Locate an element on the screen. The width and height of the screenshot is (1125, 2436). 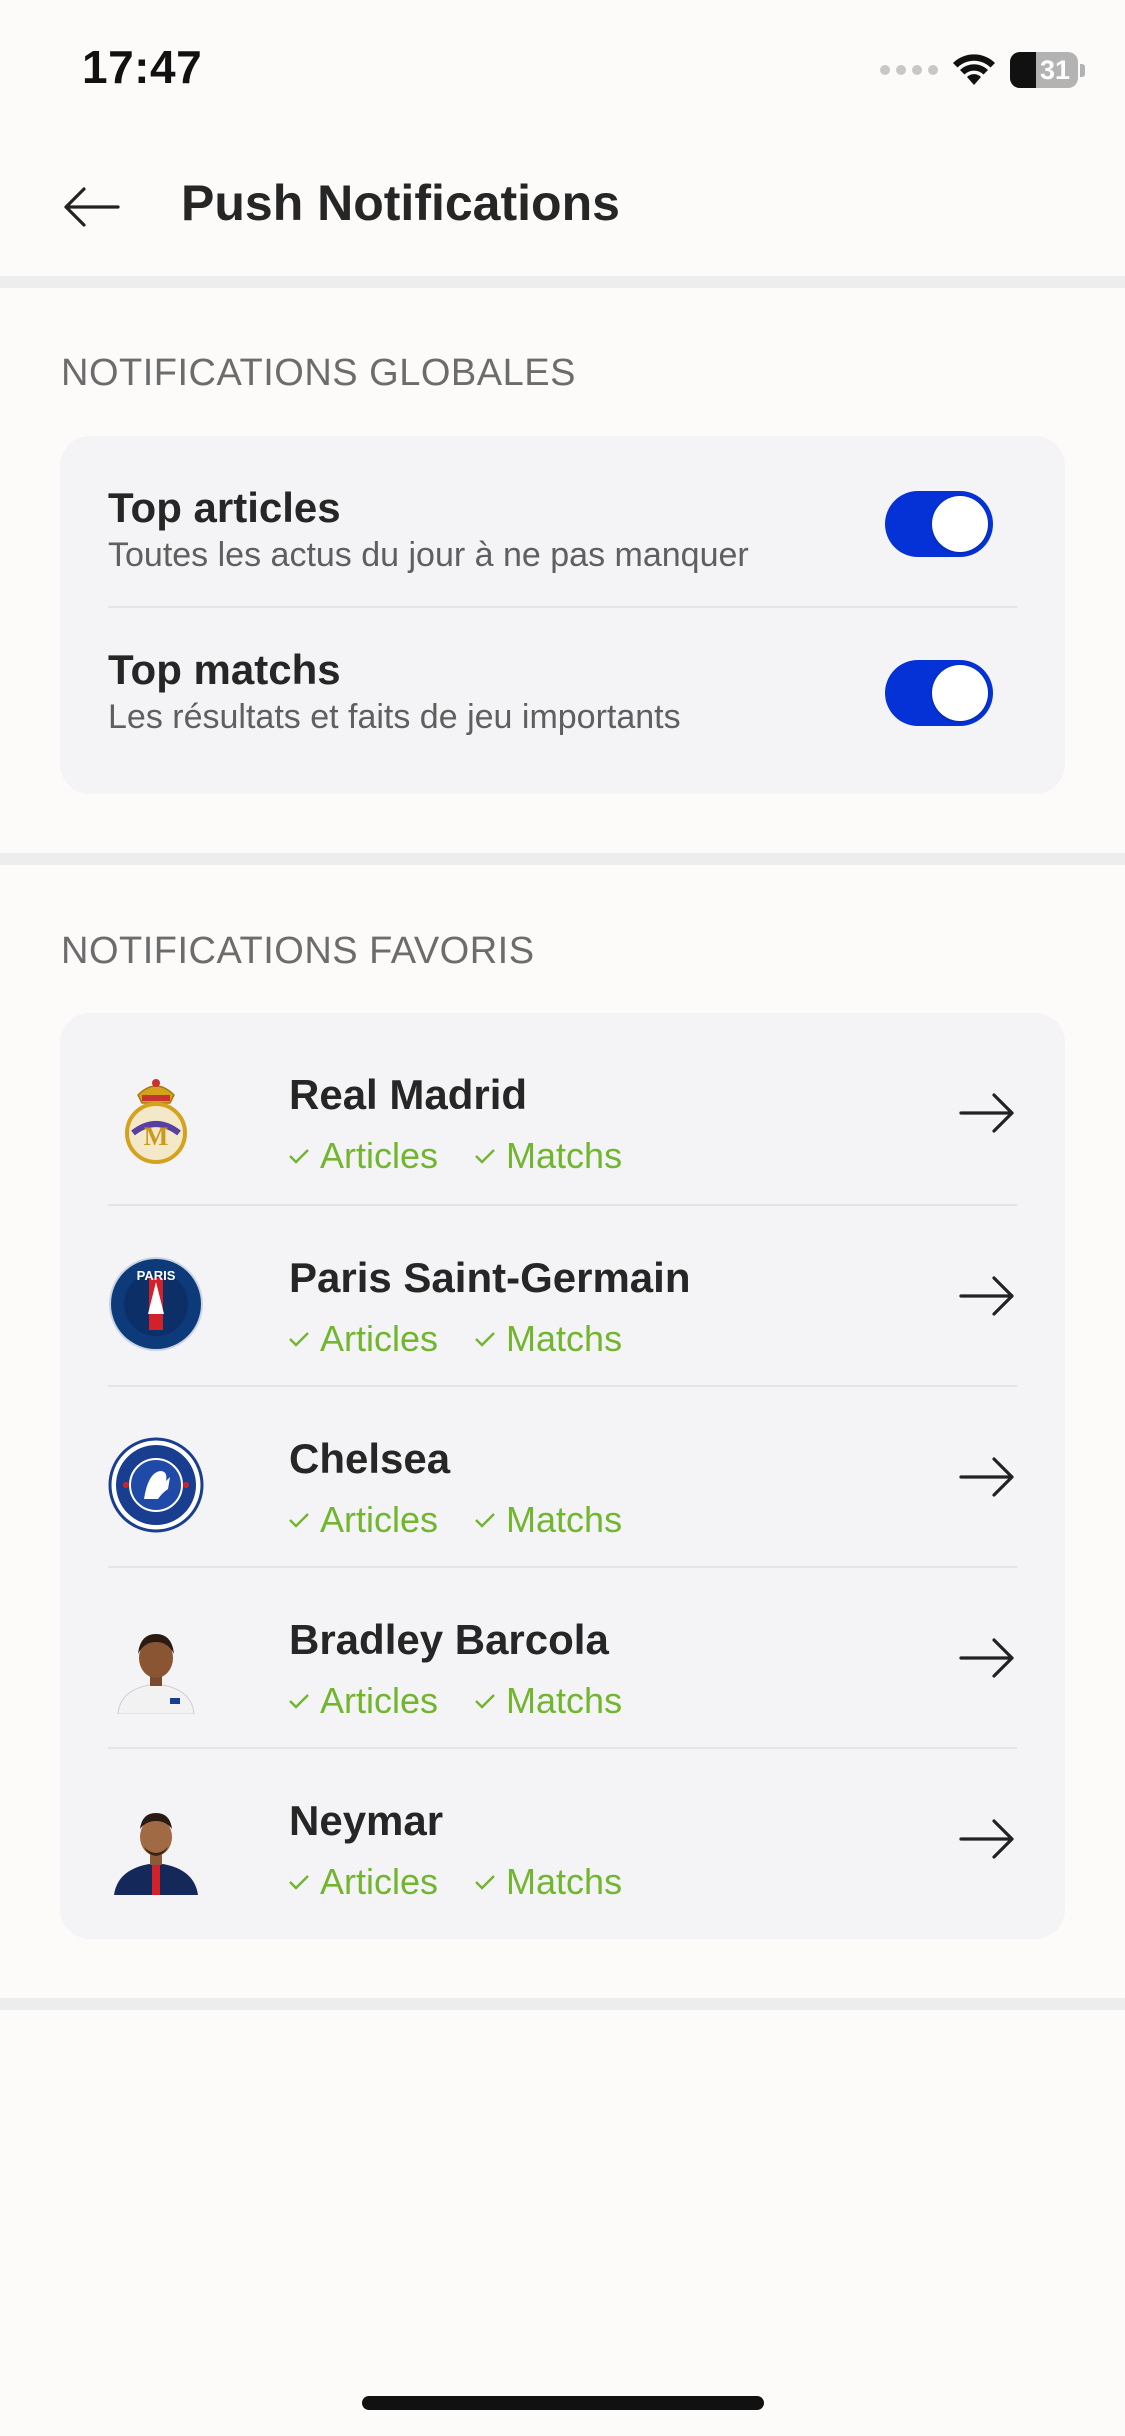
svg-text: PARIS is located at coordinates (156, 1275).